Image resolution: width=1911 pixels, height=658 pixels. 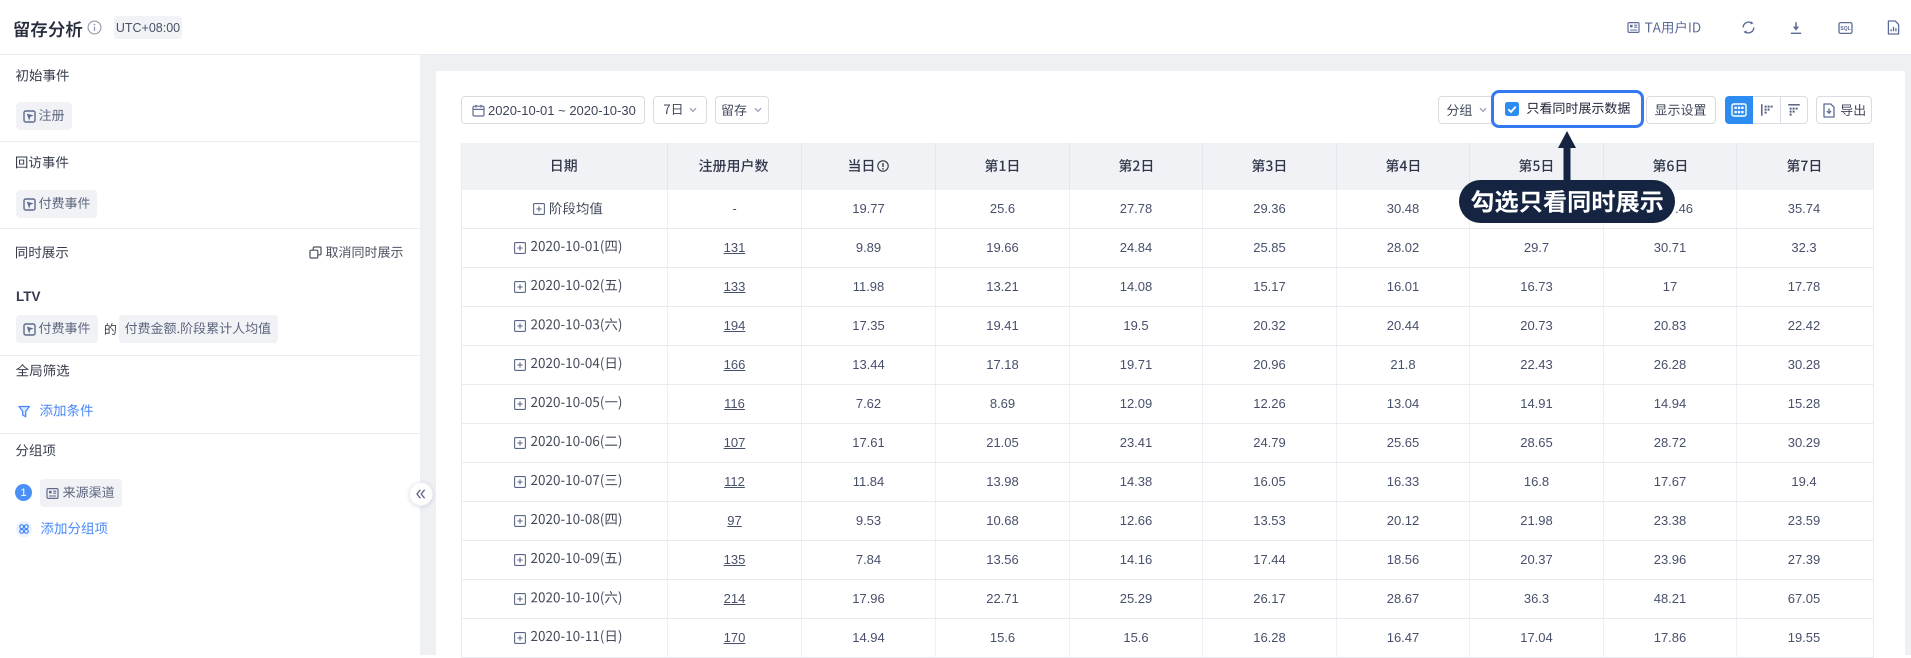 What do you see at coordinates (1845, 29) in the screenshot?
I see `svg-text: SQL` at bounding box center [1845, 29].